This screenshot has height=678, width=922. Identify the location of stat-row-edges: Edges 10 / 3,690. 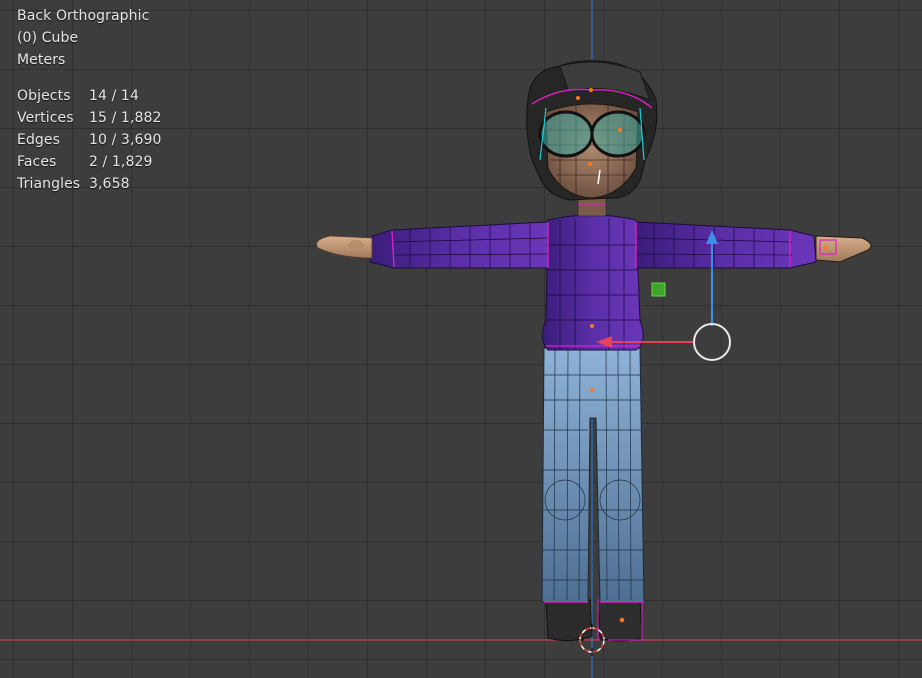
(89, 140).